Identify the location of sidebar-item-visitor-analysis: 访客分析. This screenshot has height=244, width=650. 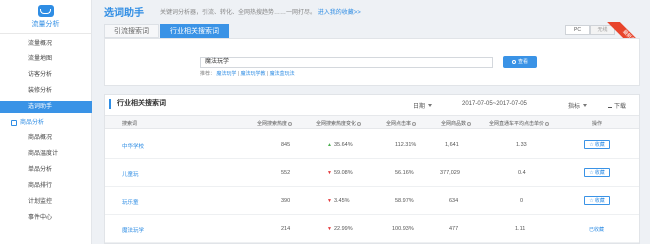
(46, 75).